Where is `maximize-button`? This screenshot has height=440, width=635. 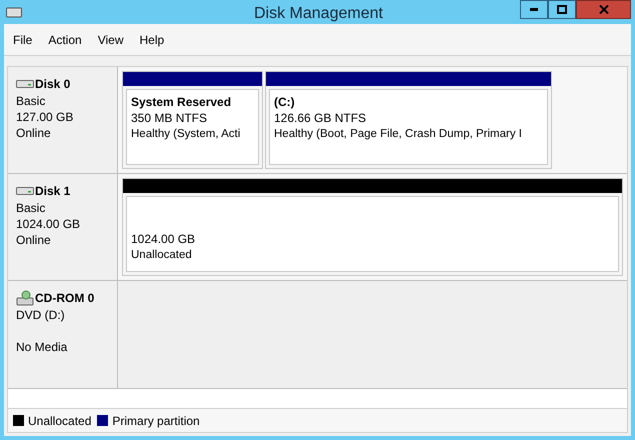 maximize-button is located at coordinates (562, 9).